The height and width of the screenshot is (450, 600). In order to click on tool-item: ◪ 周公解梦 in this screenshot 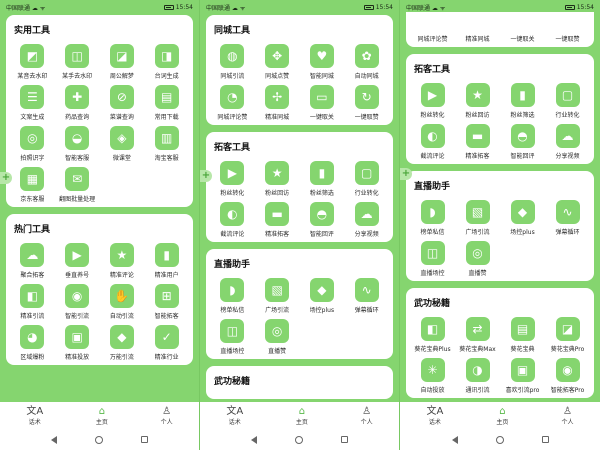, I will do `click(122, 62)`.